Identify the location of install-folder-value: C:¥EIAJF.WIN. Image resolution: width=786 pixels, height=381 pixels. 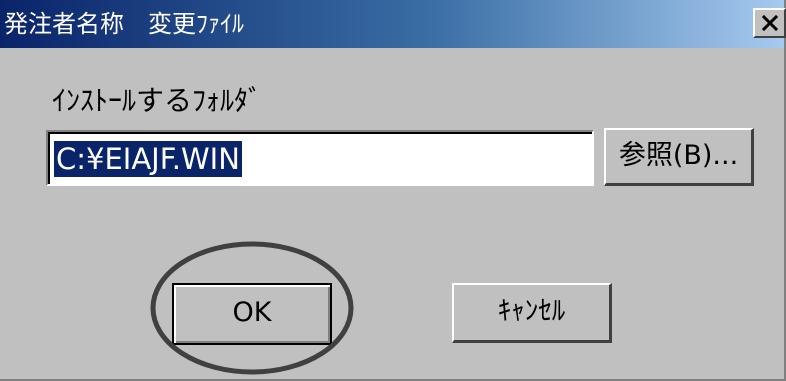
(148, 159).